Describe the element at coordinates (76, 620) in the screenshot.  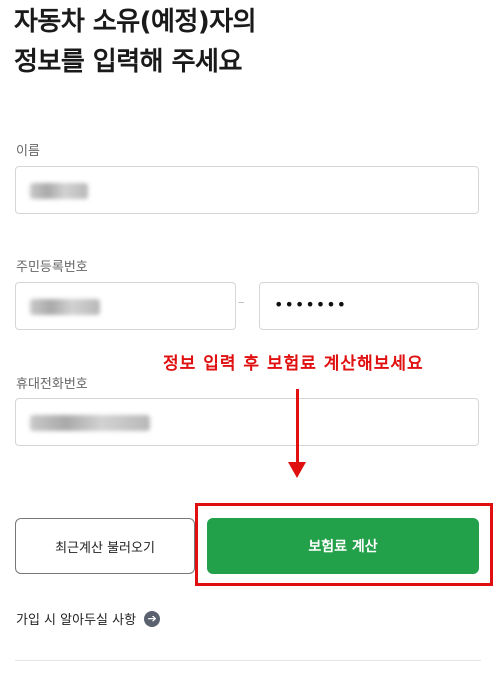
I see `enrollment-notice-label: 가입 시 알아두실 사항` at that location.